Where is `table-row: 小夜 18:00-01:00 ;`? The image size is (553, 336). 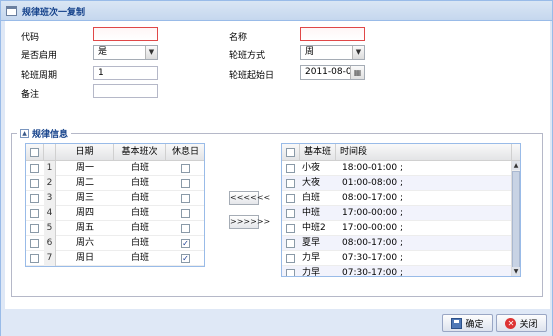 table-row: 小夜 18:00-01:00 ; is located at coordinates (396, 168).